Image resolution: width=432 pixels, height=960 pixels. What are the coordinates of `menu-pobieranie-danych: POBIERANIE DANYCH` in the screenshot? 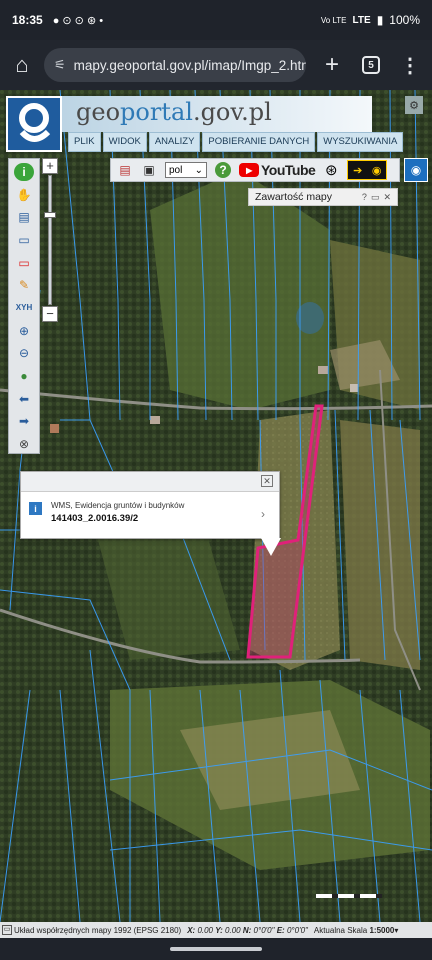 It's located at (259, 142).